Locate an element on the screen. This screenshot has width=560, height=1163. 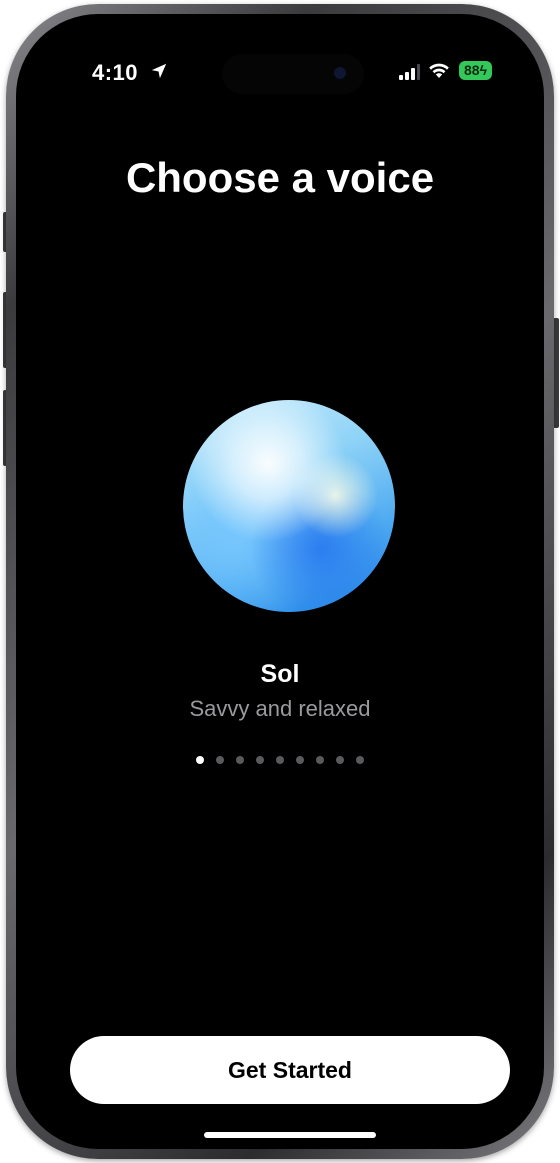
page-indicator is located at coordinates (280, 760).